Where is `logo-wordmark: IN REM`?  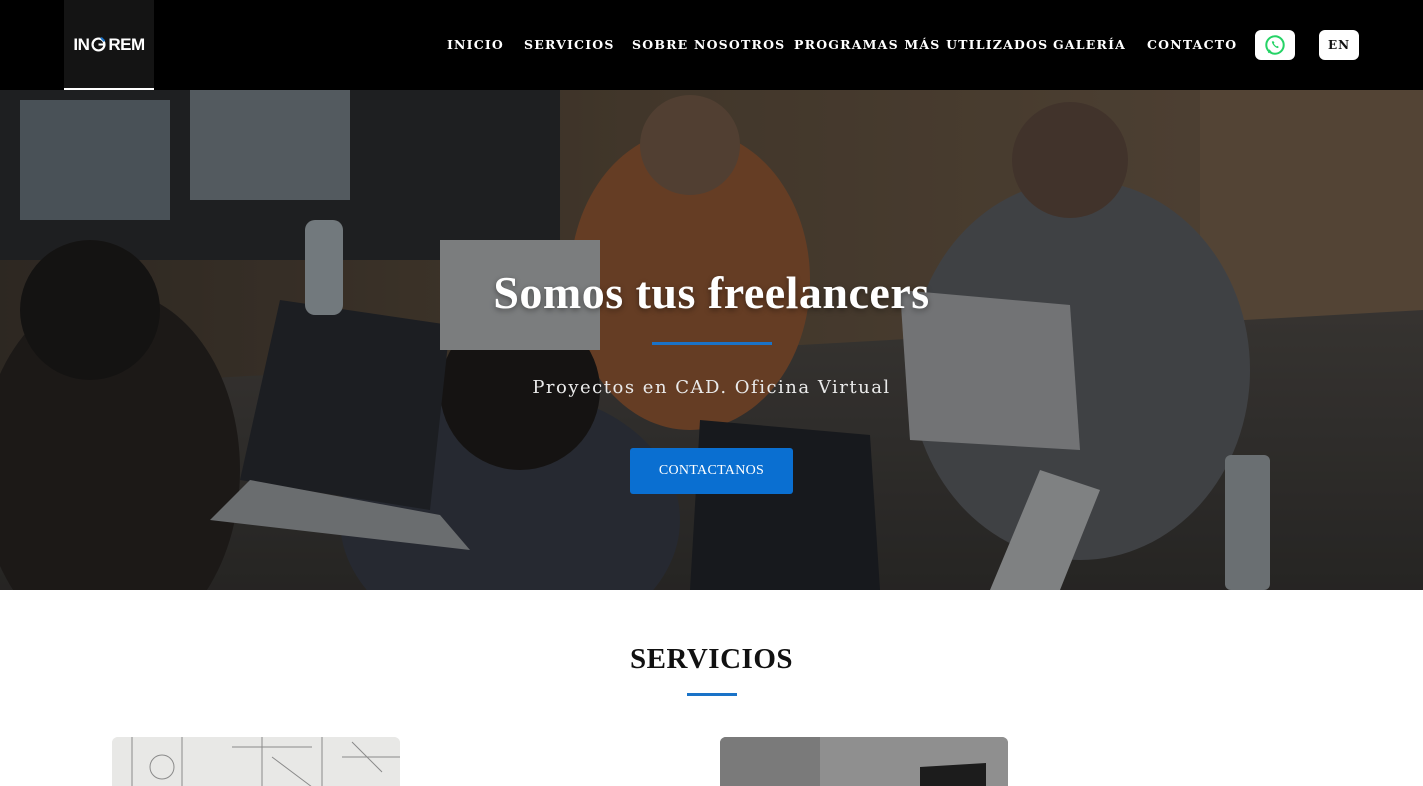 logo-wordmark: IN REM is located at coordinates (109, 44).